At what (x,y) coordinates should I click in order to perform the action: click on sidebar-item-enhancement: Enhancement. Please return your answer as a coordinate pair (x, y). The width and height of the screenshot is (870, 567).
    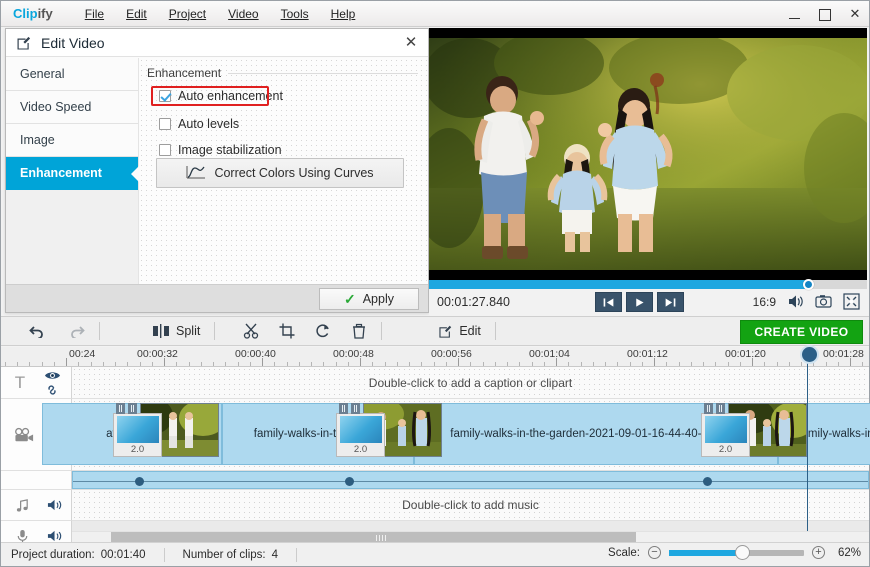
    Looking at the image, I should click on (72, 173).